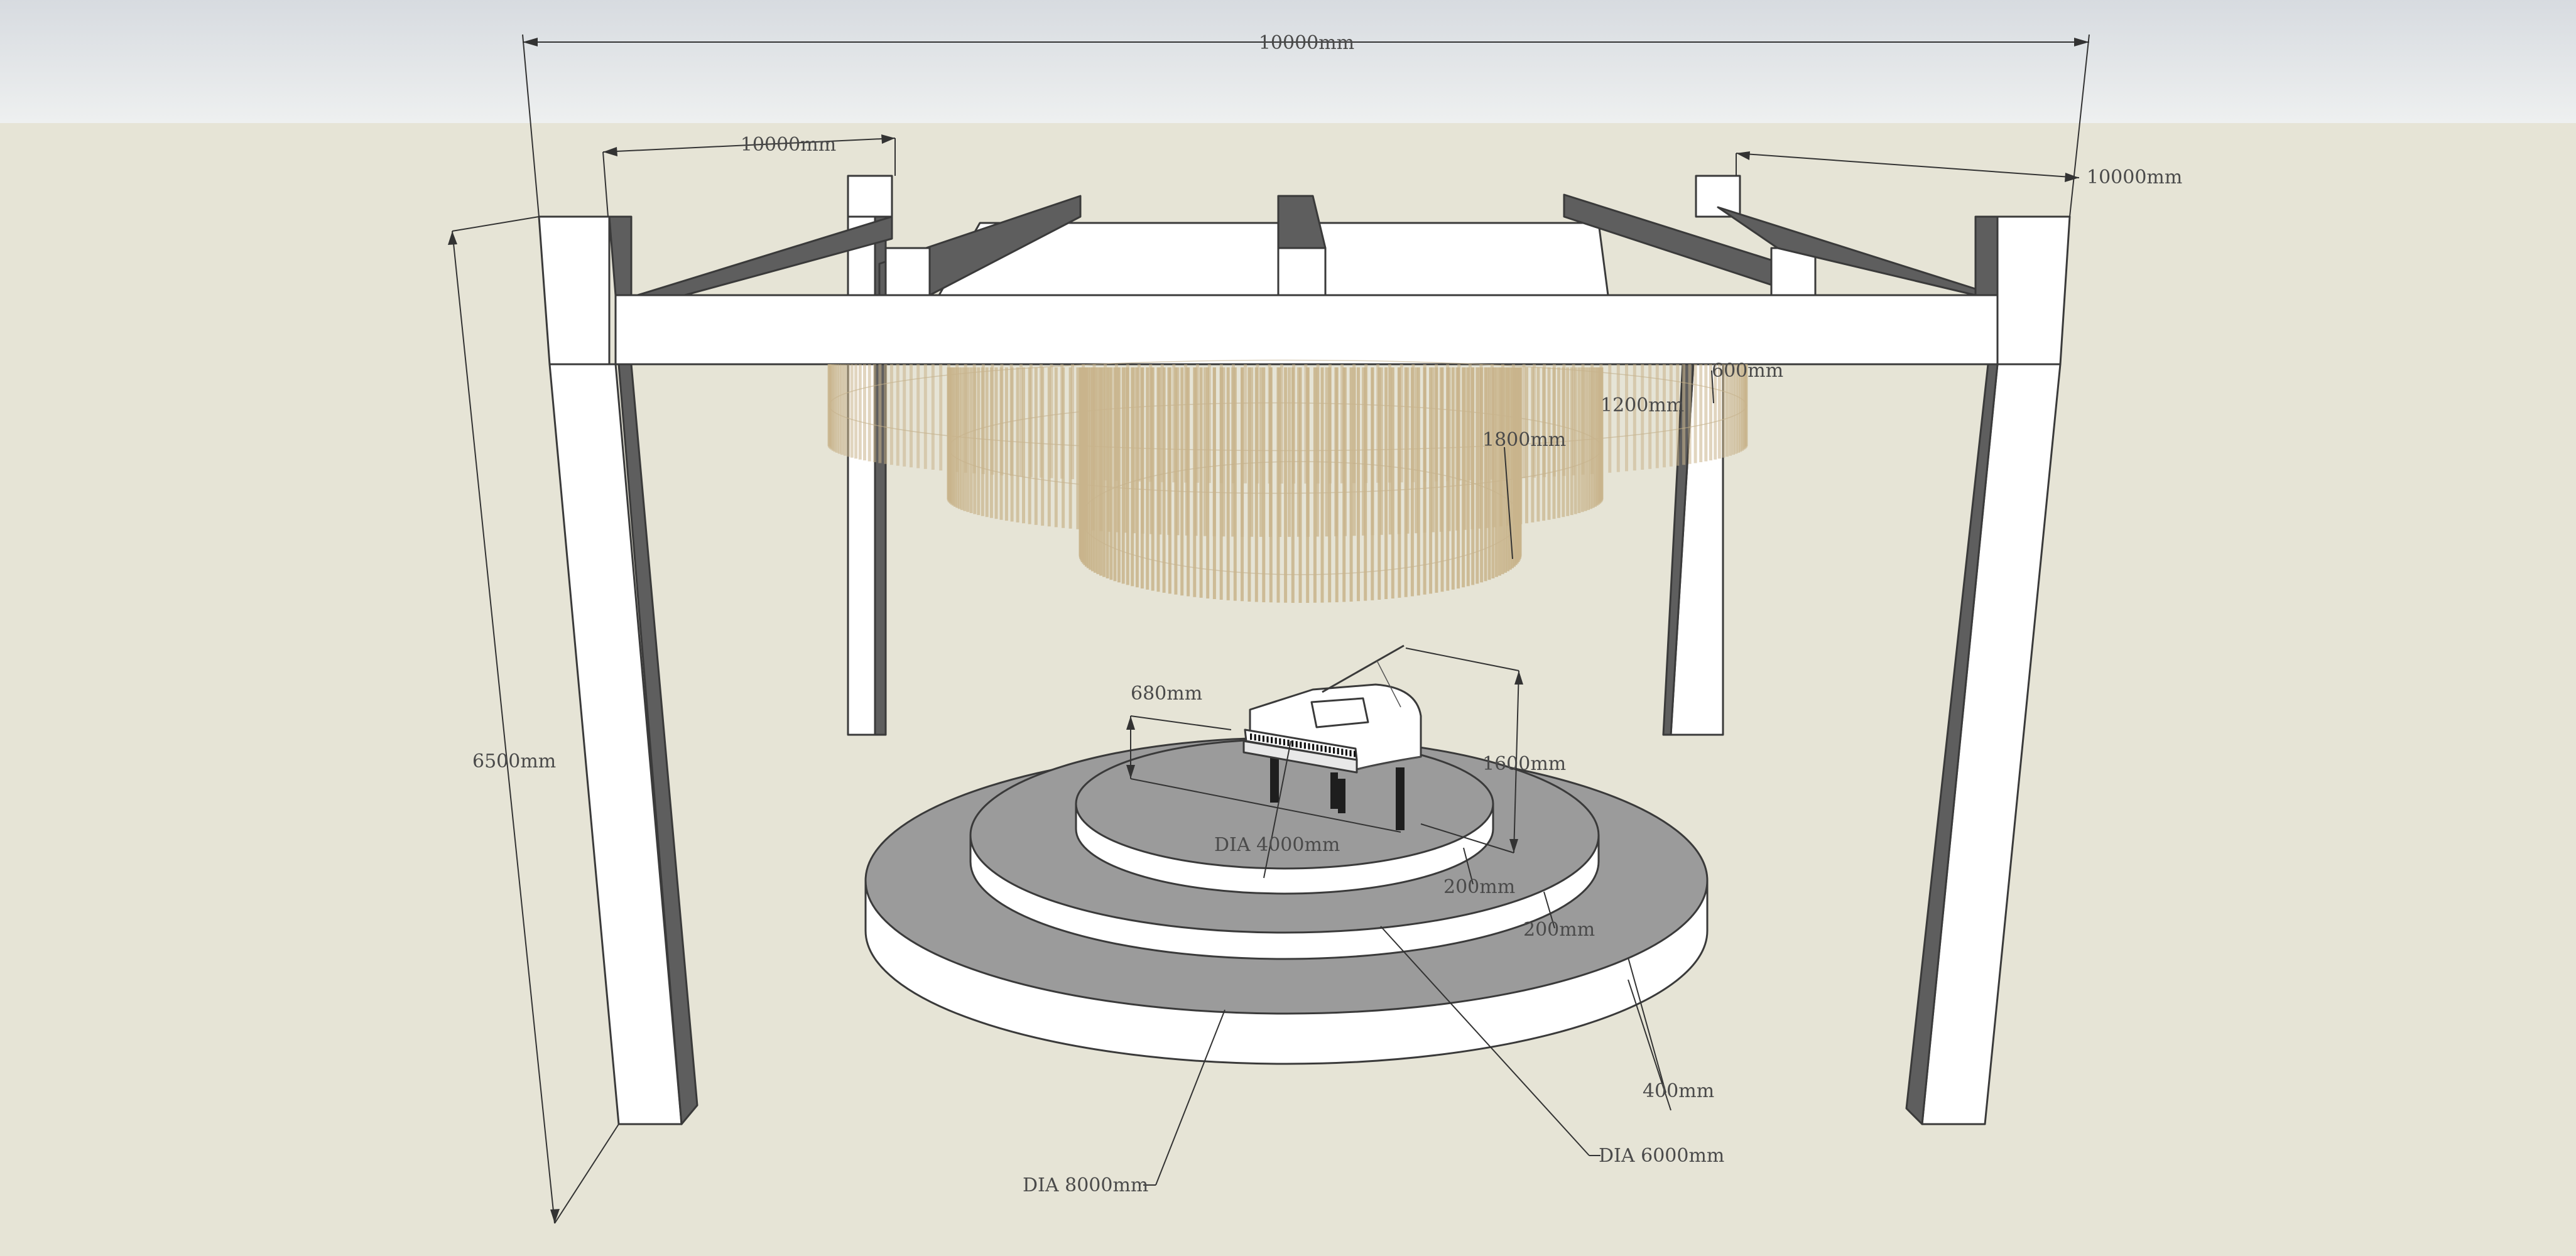  I want to click on dim-chandelier-mid: 1200mm, so click(1642, 405).